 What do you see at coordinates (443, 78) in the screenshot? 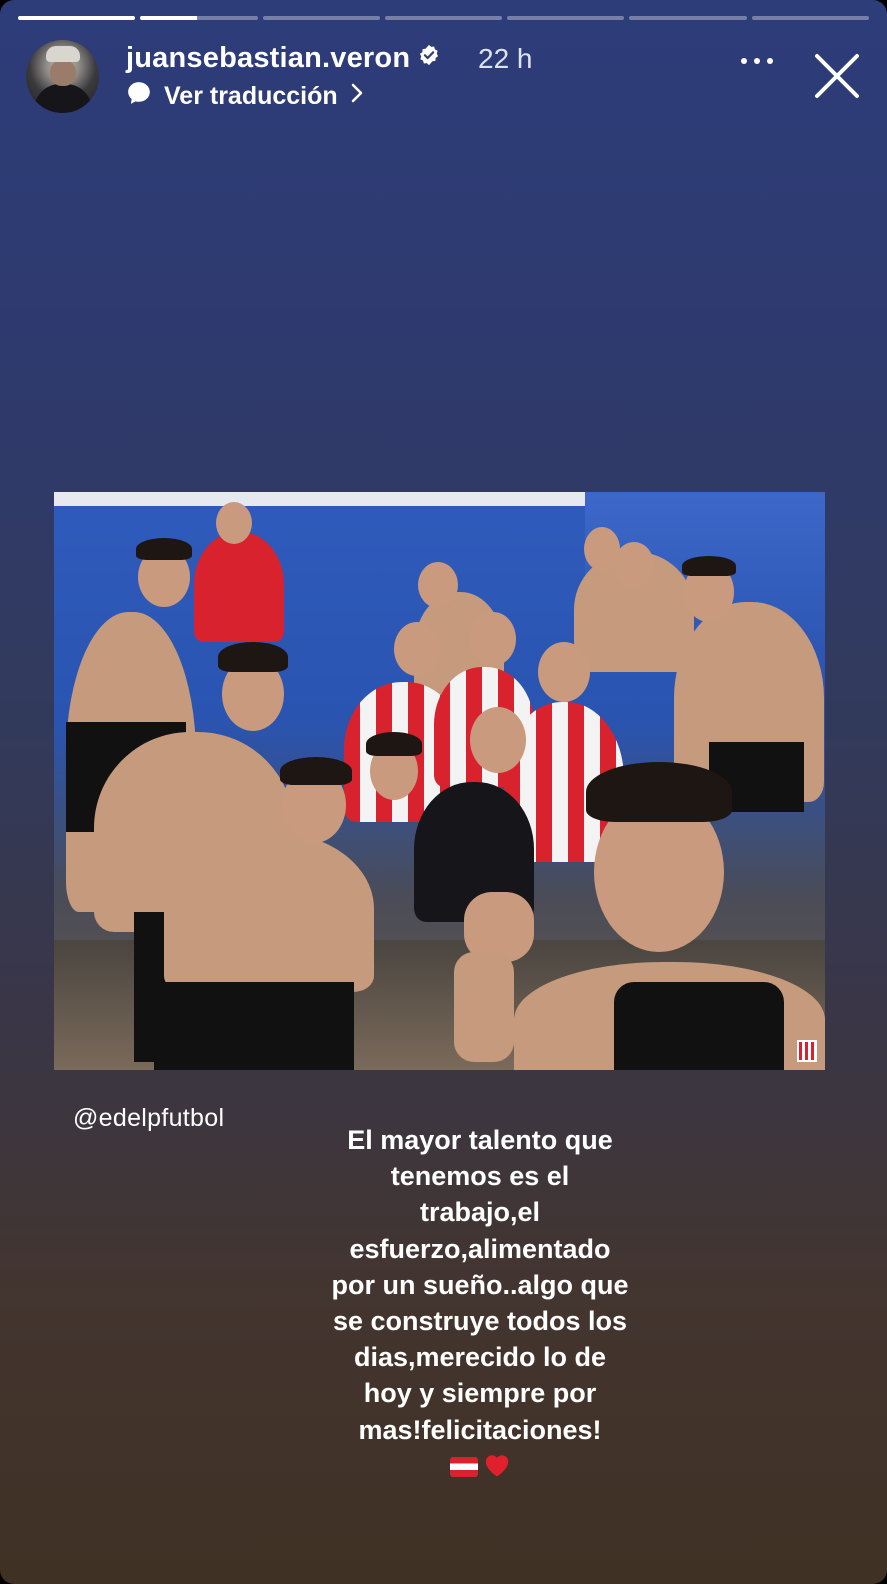
I see `story-header: juansebastian.veron 22 h Ver traducción` at bounding box center [443, 78].